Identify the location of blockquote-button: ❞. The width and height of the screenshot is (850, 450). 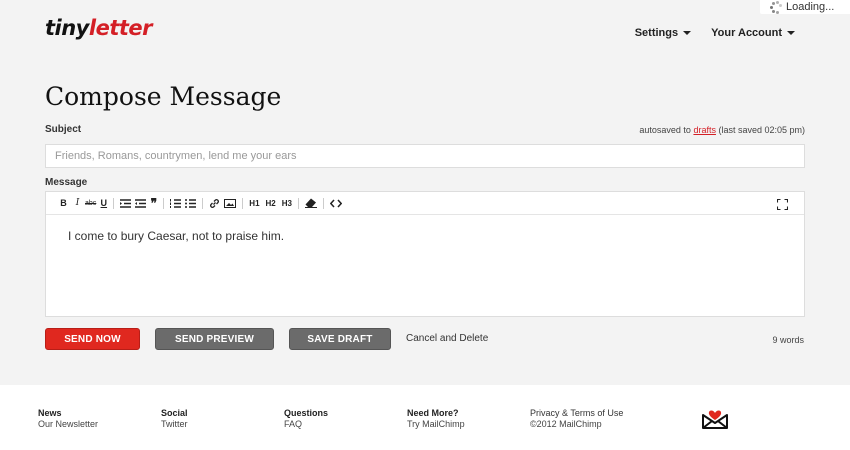
(153, 203).